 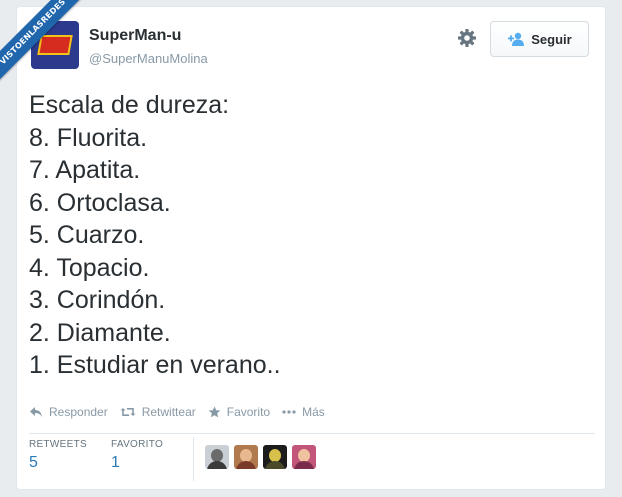 What do you see at coordinates (467, 38) in the screenshot?
I see `gear-icon` at bounding box center [467, 38].